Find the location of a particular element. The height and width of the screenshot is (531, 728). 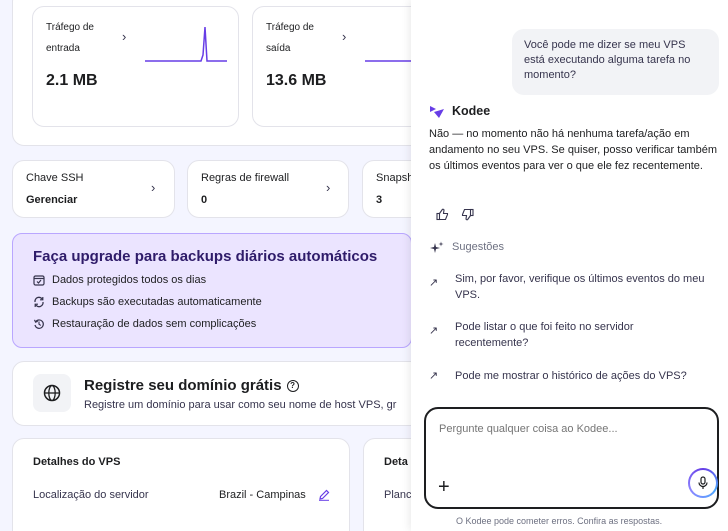

feature-text: Backups são executadas automaticamente is located at coordinates (157, 302).